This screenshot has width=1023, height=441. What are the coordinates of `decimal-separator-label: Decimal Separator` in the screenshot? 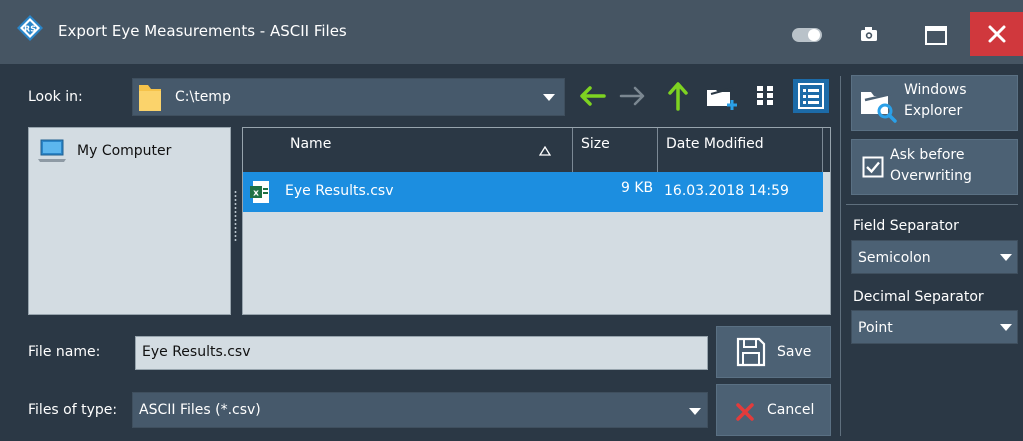 It's located at (918, 297).